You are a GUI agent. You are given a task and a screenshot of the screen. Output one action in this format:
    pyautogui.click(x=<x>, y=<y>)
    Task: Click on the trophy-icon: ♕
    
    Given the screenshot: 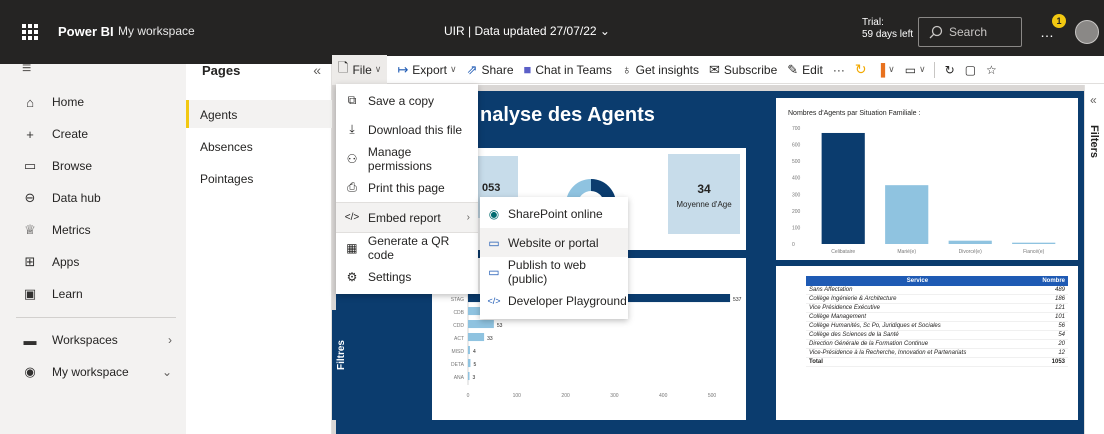 What is the action you would take?
    pyautogui.click(x=30, y=229)
    